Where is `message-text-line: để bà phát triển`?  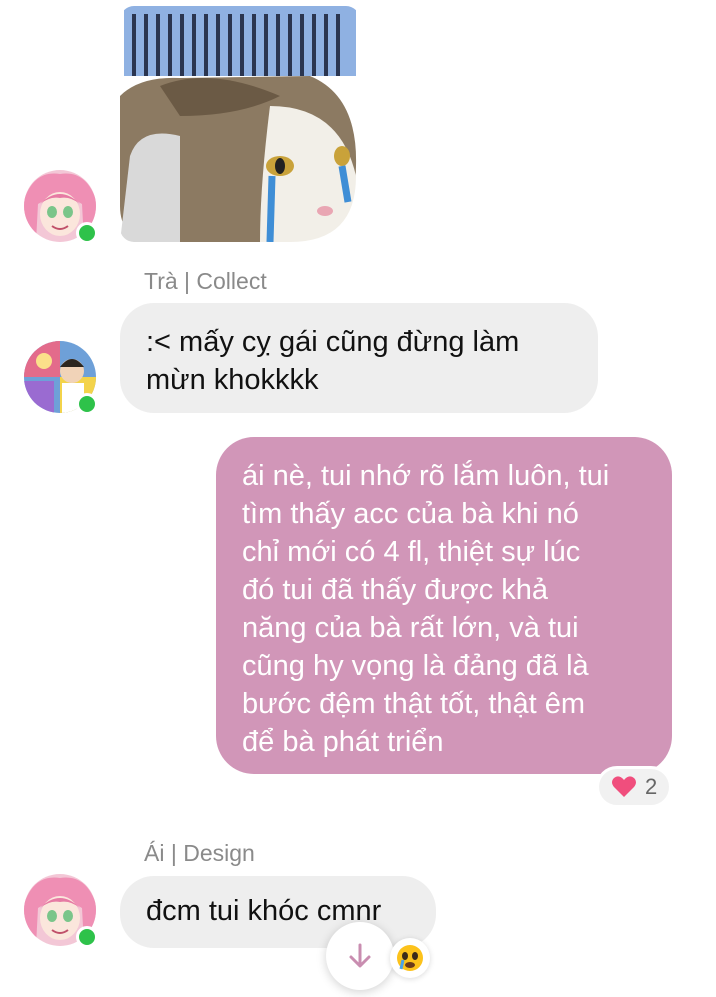
message-text-line: để bà phát triển is located at coordinates (343, 742).